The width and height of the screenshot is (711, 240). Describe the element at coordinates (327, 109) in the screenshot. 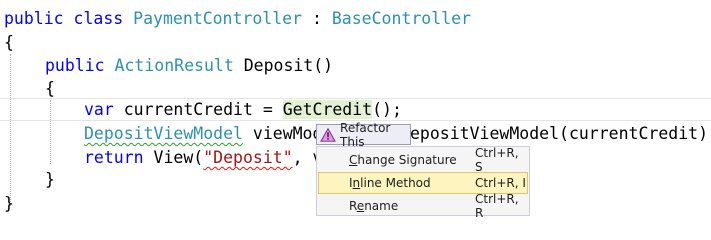

I see `method-call-highlighted: GetCredit` at that location.